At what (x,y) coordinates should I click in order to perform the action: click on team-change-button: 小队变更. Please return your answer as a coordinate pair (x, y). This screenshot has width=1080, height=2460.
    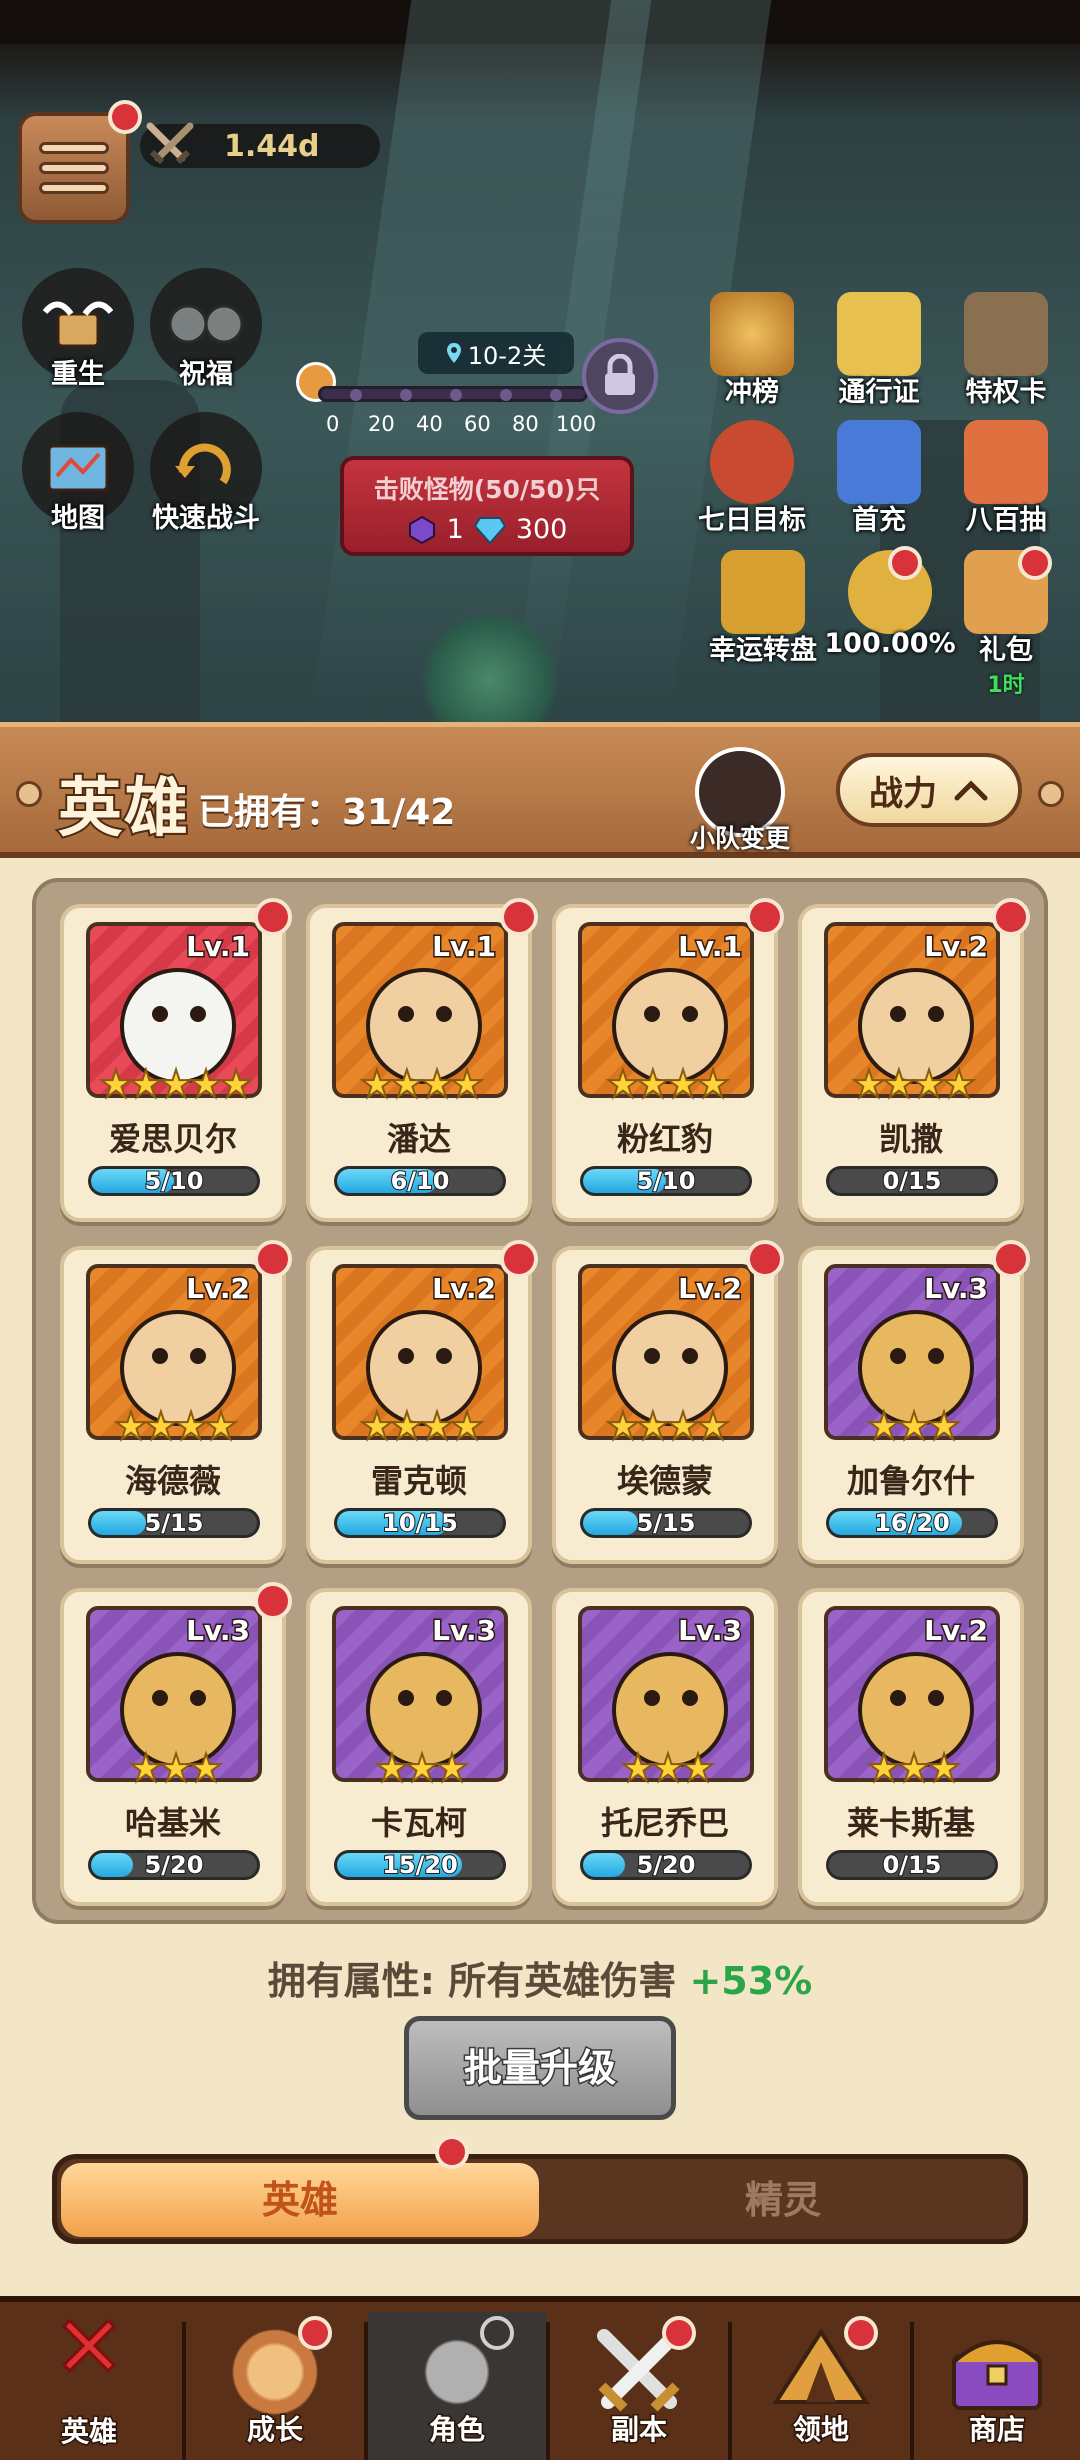
    Looking at the image, I should click on (740, 801).